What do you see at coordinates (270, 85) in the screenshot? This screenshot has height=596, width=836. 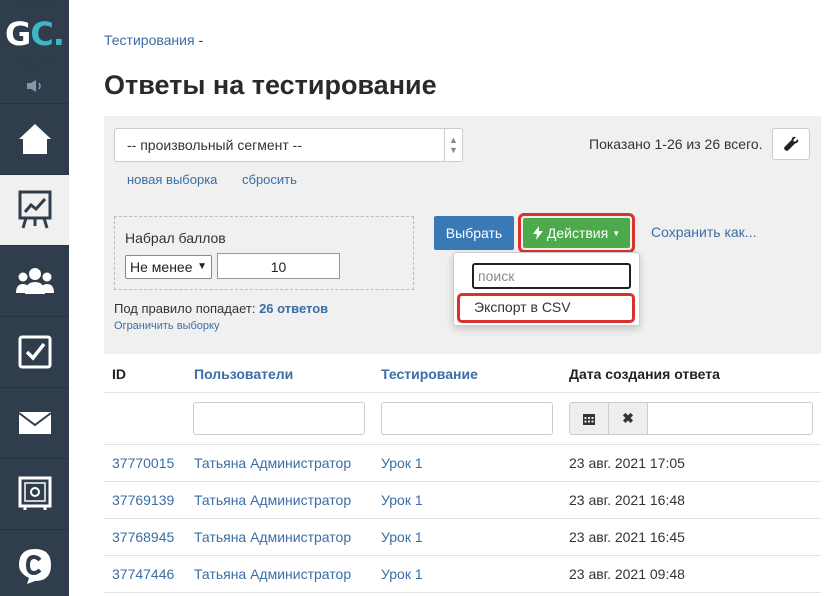 I see `page-title: Ответы на тестирование` at bounding box center [270, 85].